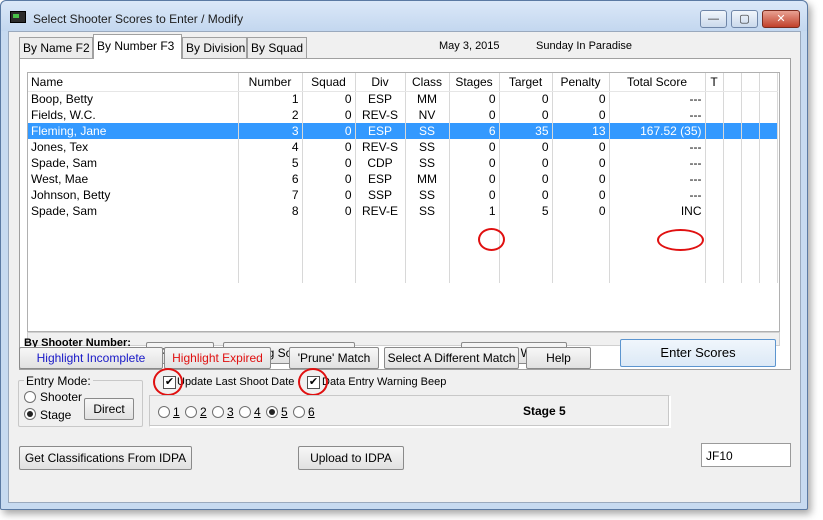 This screenshot has height=520, width=823. Describe the element at coordinates (30, 397) in the screenshot. I see `entry-mode-shooter-radio` at that location.